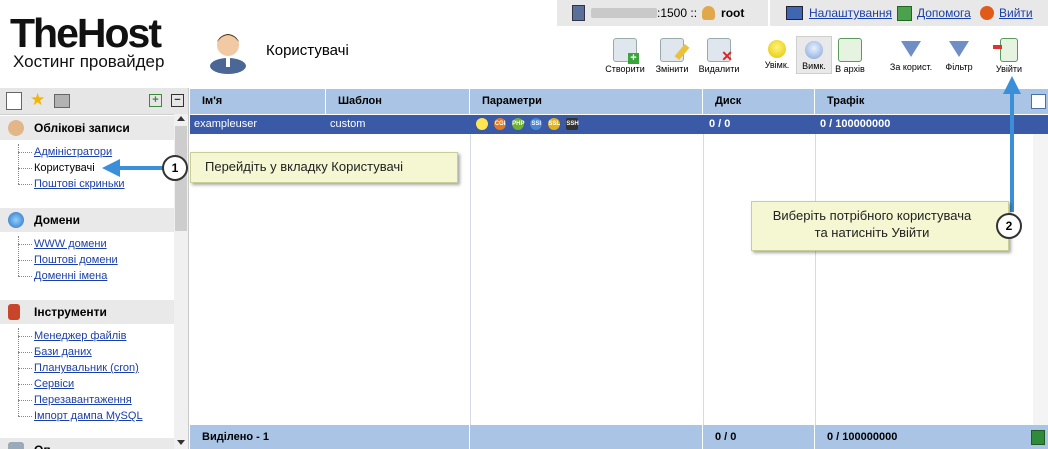  Describe the element at coordinates (63, 352) in the screenshot. I see `sidebar-item-databases: Бази даних` at that location.